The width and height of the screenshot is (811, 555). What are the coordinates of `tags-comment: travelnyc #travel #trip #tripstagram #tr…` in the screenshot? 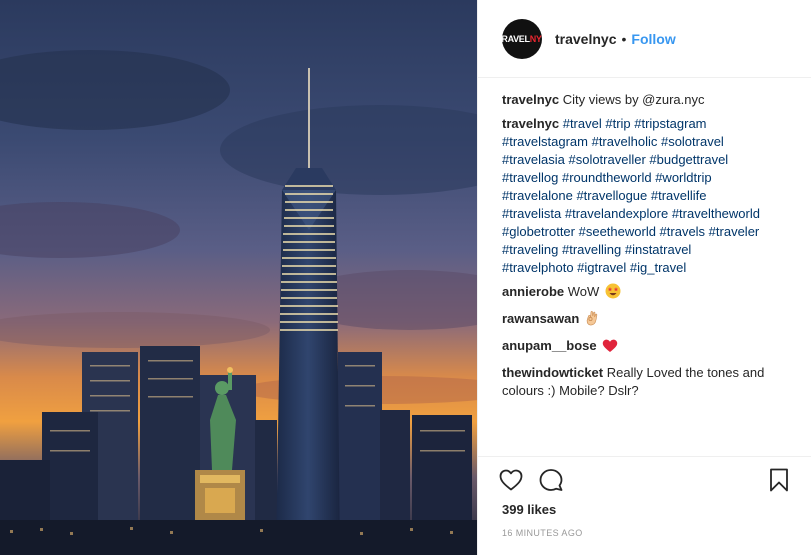 It's located at (647, 196).